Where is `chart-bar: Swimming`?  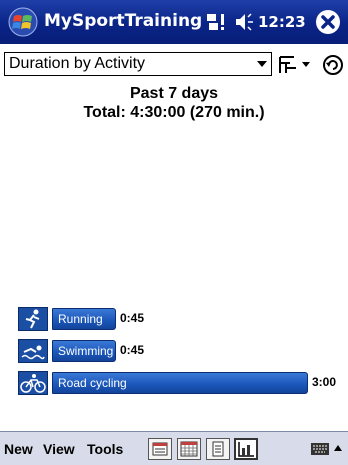
chart-bar: Swimming is located at coordinates (84, 351).